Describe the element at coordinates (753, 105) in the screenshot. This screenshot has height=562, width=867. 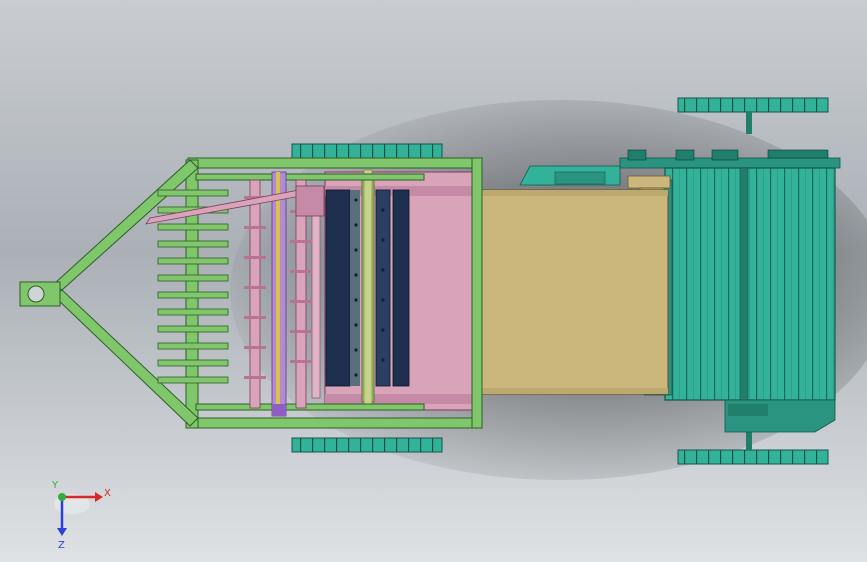
I see `top-wheel` at that location.